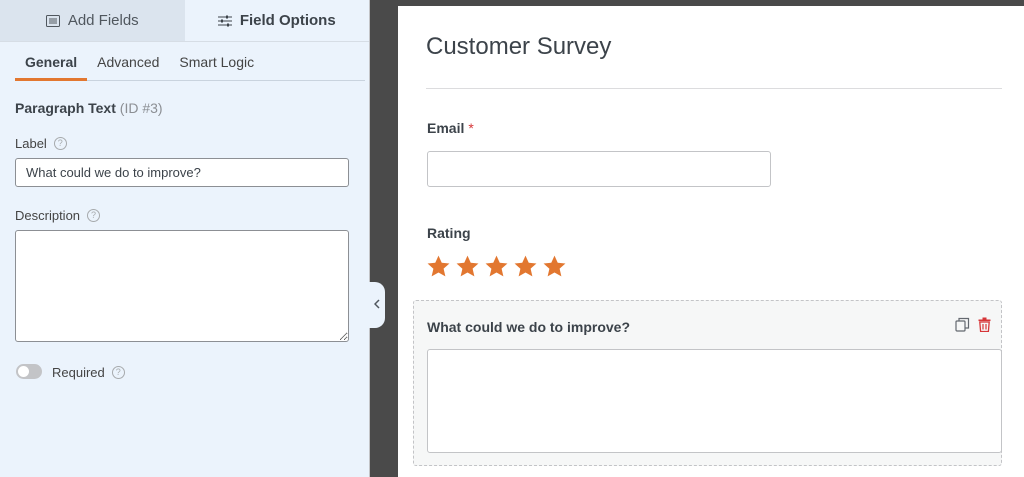 The height and width of the screenshot is (477, 1024). I want to click on label-option-text: Label, so click(31, 143).